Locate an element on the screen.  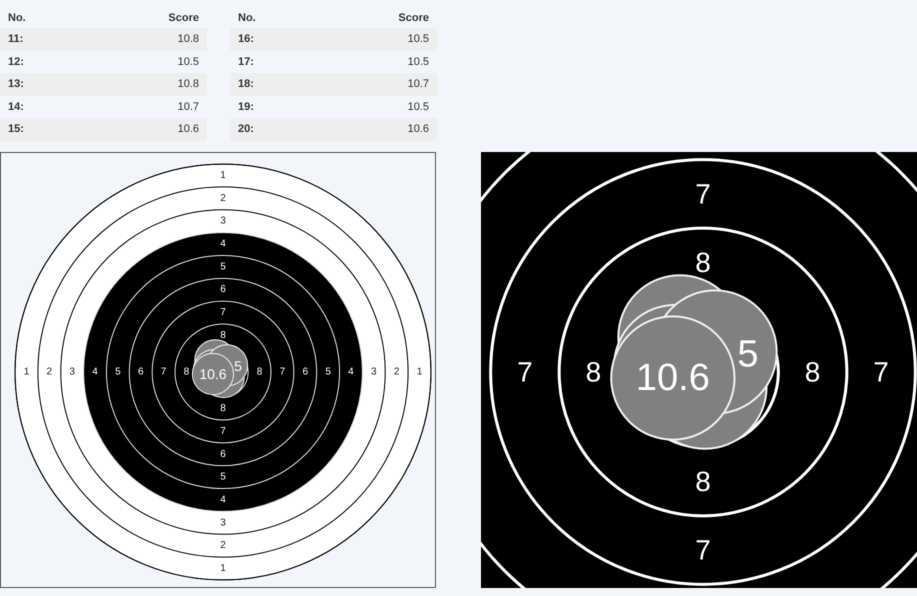
shot-number: 14: is located at coordinates (16, 106).